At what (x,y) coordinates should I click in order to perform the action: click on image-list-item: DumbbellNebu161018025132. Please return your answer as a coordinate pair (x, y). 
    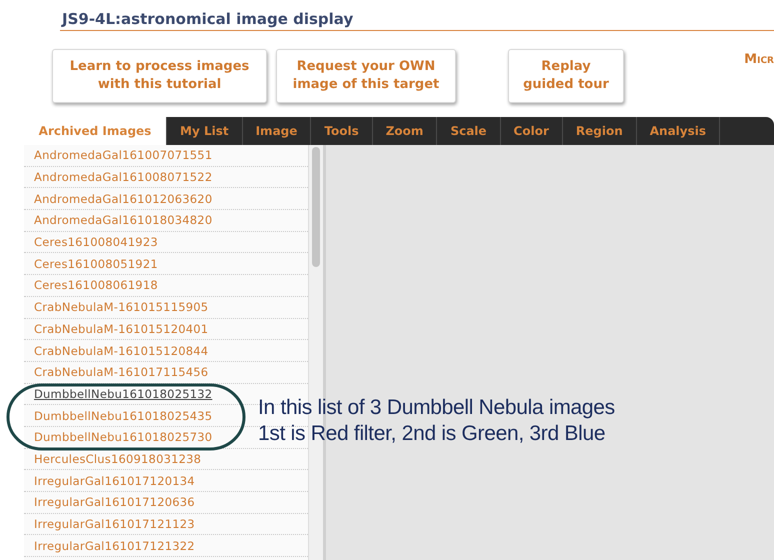
    Looking at the image, I should click on (123, 393).